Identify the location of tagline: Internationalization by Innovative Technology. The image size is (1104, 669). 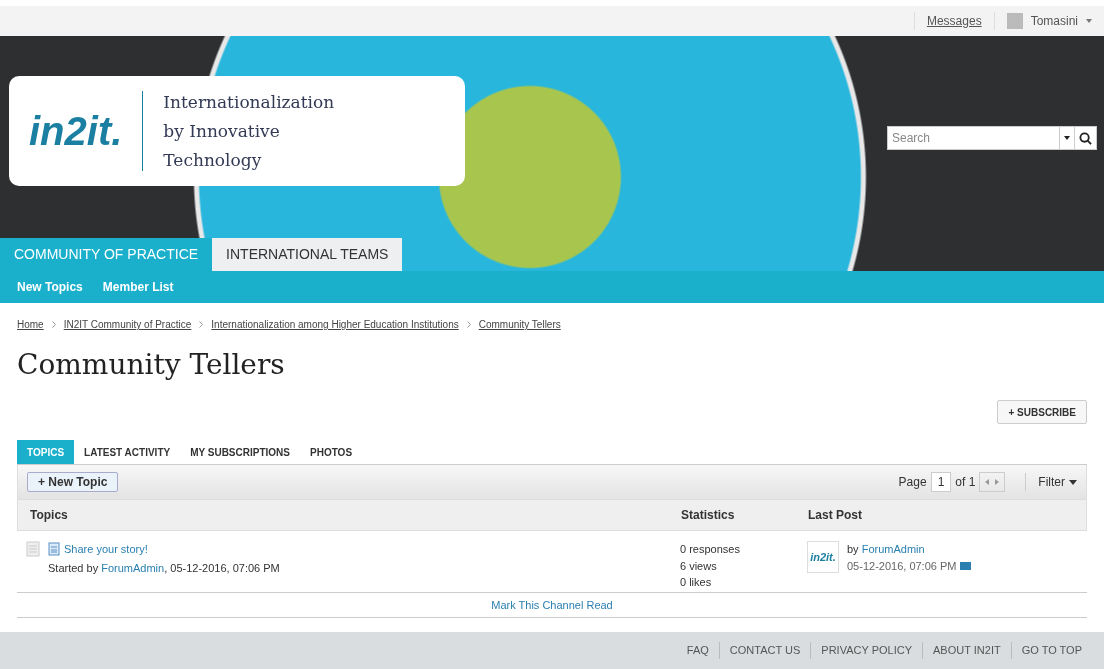
(249, 131).